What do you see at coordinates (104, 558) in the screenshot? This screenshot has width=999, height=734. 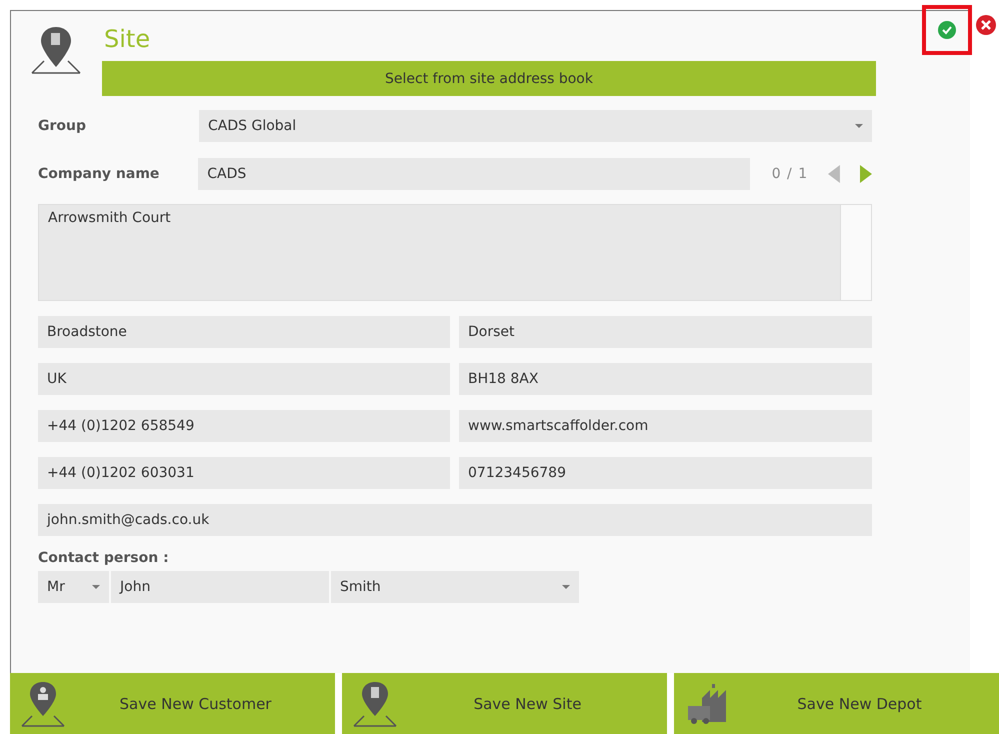 I see `contact-person-label: Contact person :` at bounding box center [104, 558].